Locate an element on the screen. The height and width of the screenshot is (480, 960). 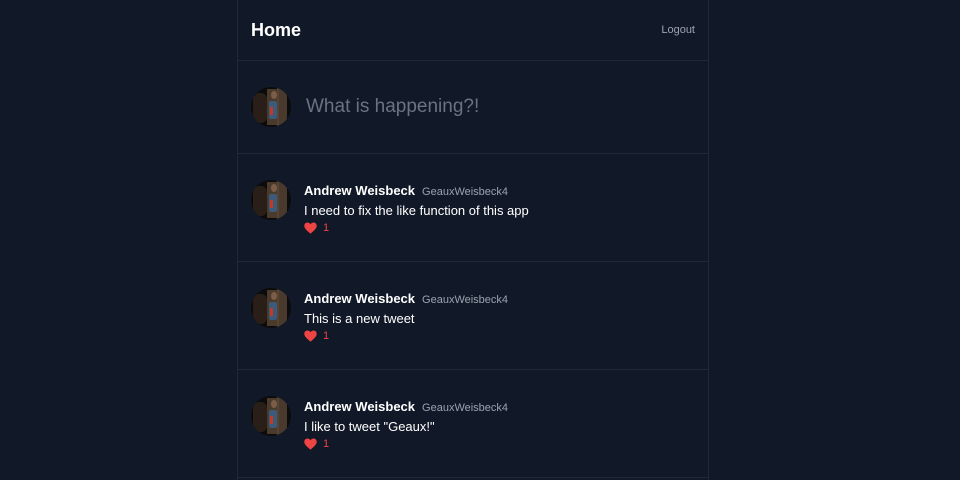
page-header: Home Logout is located at coordinates (473, 30).